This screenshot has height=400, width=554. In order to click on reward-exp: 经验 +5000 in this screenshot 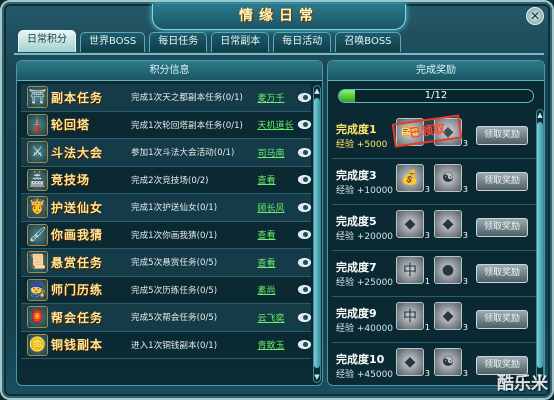, I will do `click(362, 145)`.